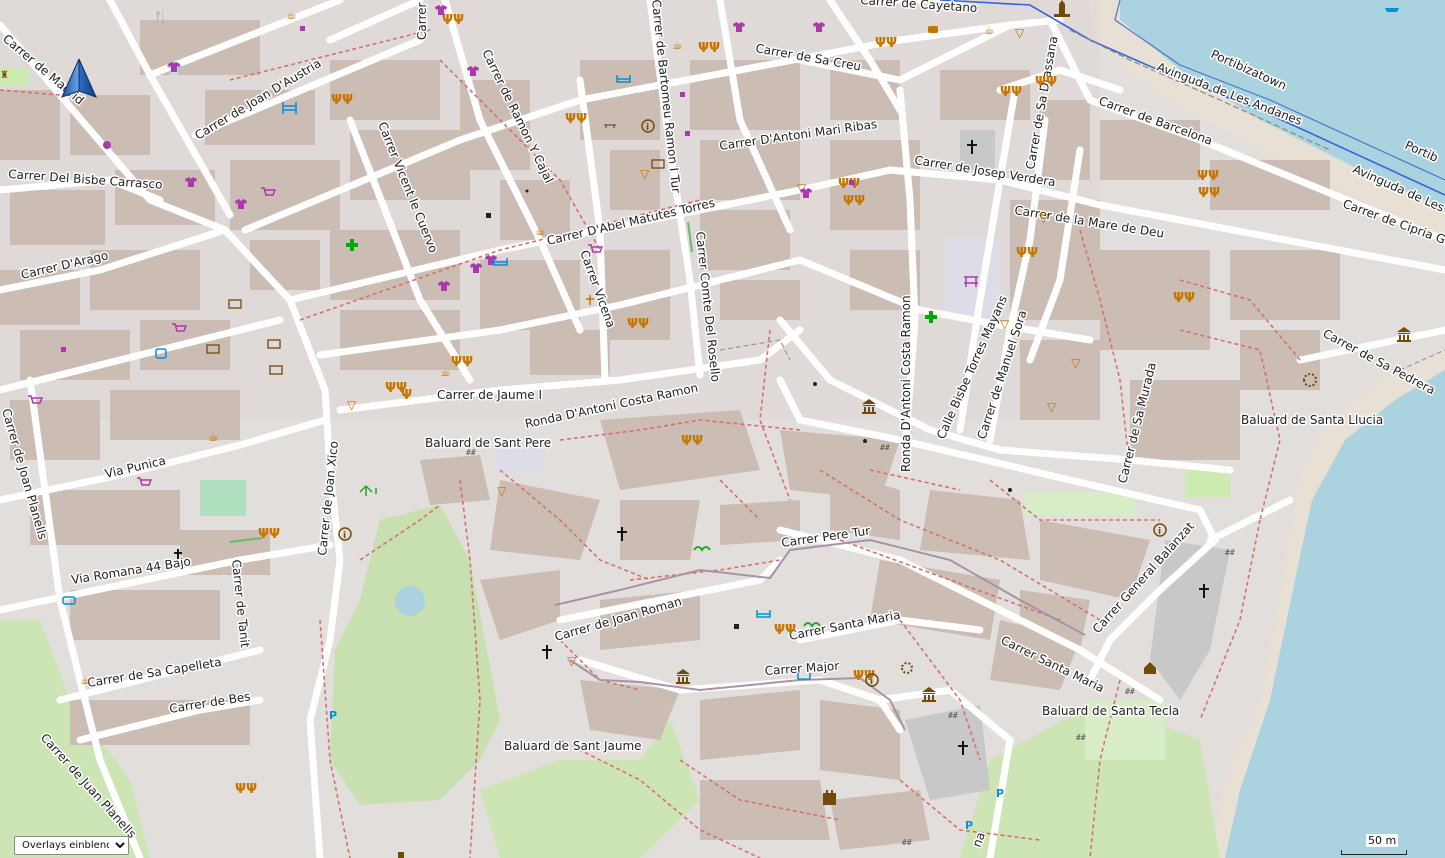 This screenshot has width=1445, height=858. I want to click on street-label: Baluard de Sant Jaume, so click(573, 746).